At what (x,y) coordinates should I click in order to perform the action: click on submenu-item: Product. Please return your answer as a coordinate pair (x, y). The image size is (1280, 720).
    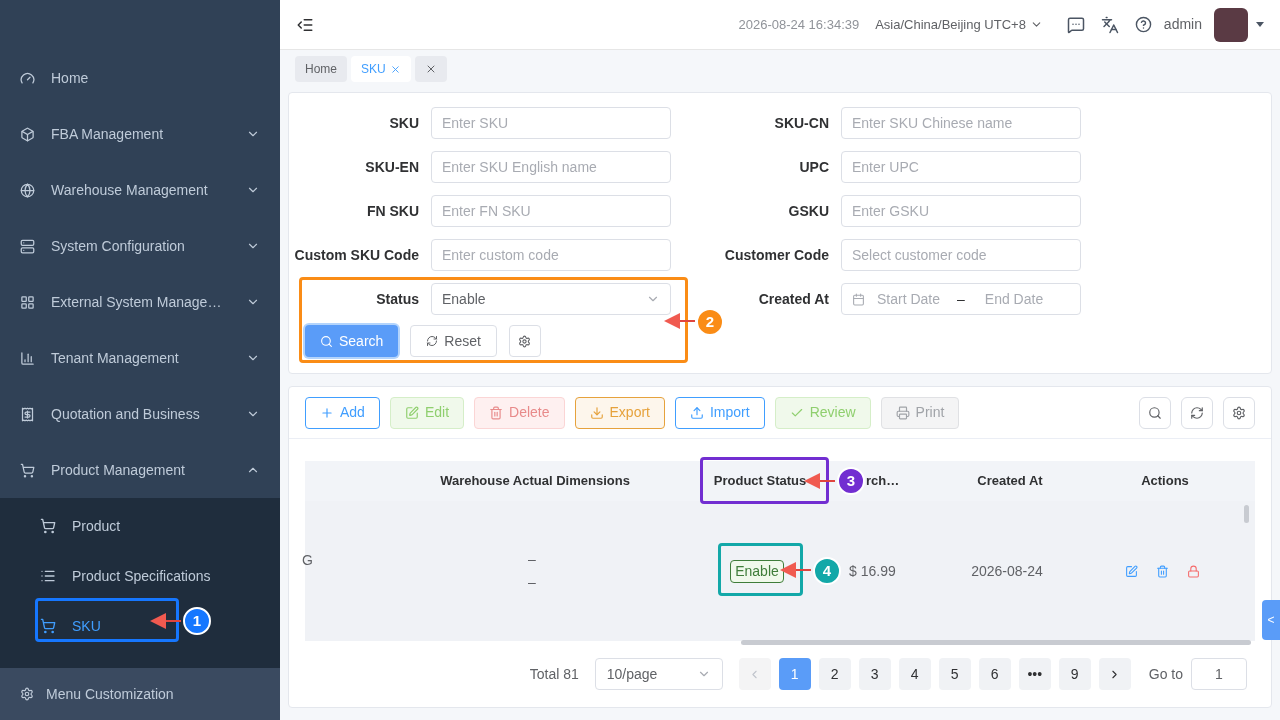
    Looking at the image, I should click on (70, 526).